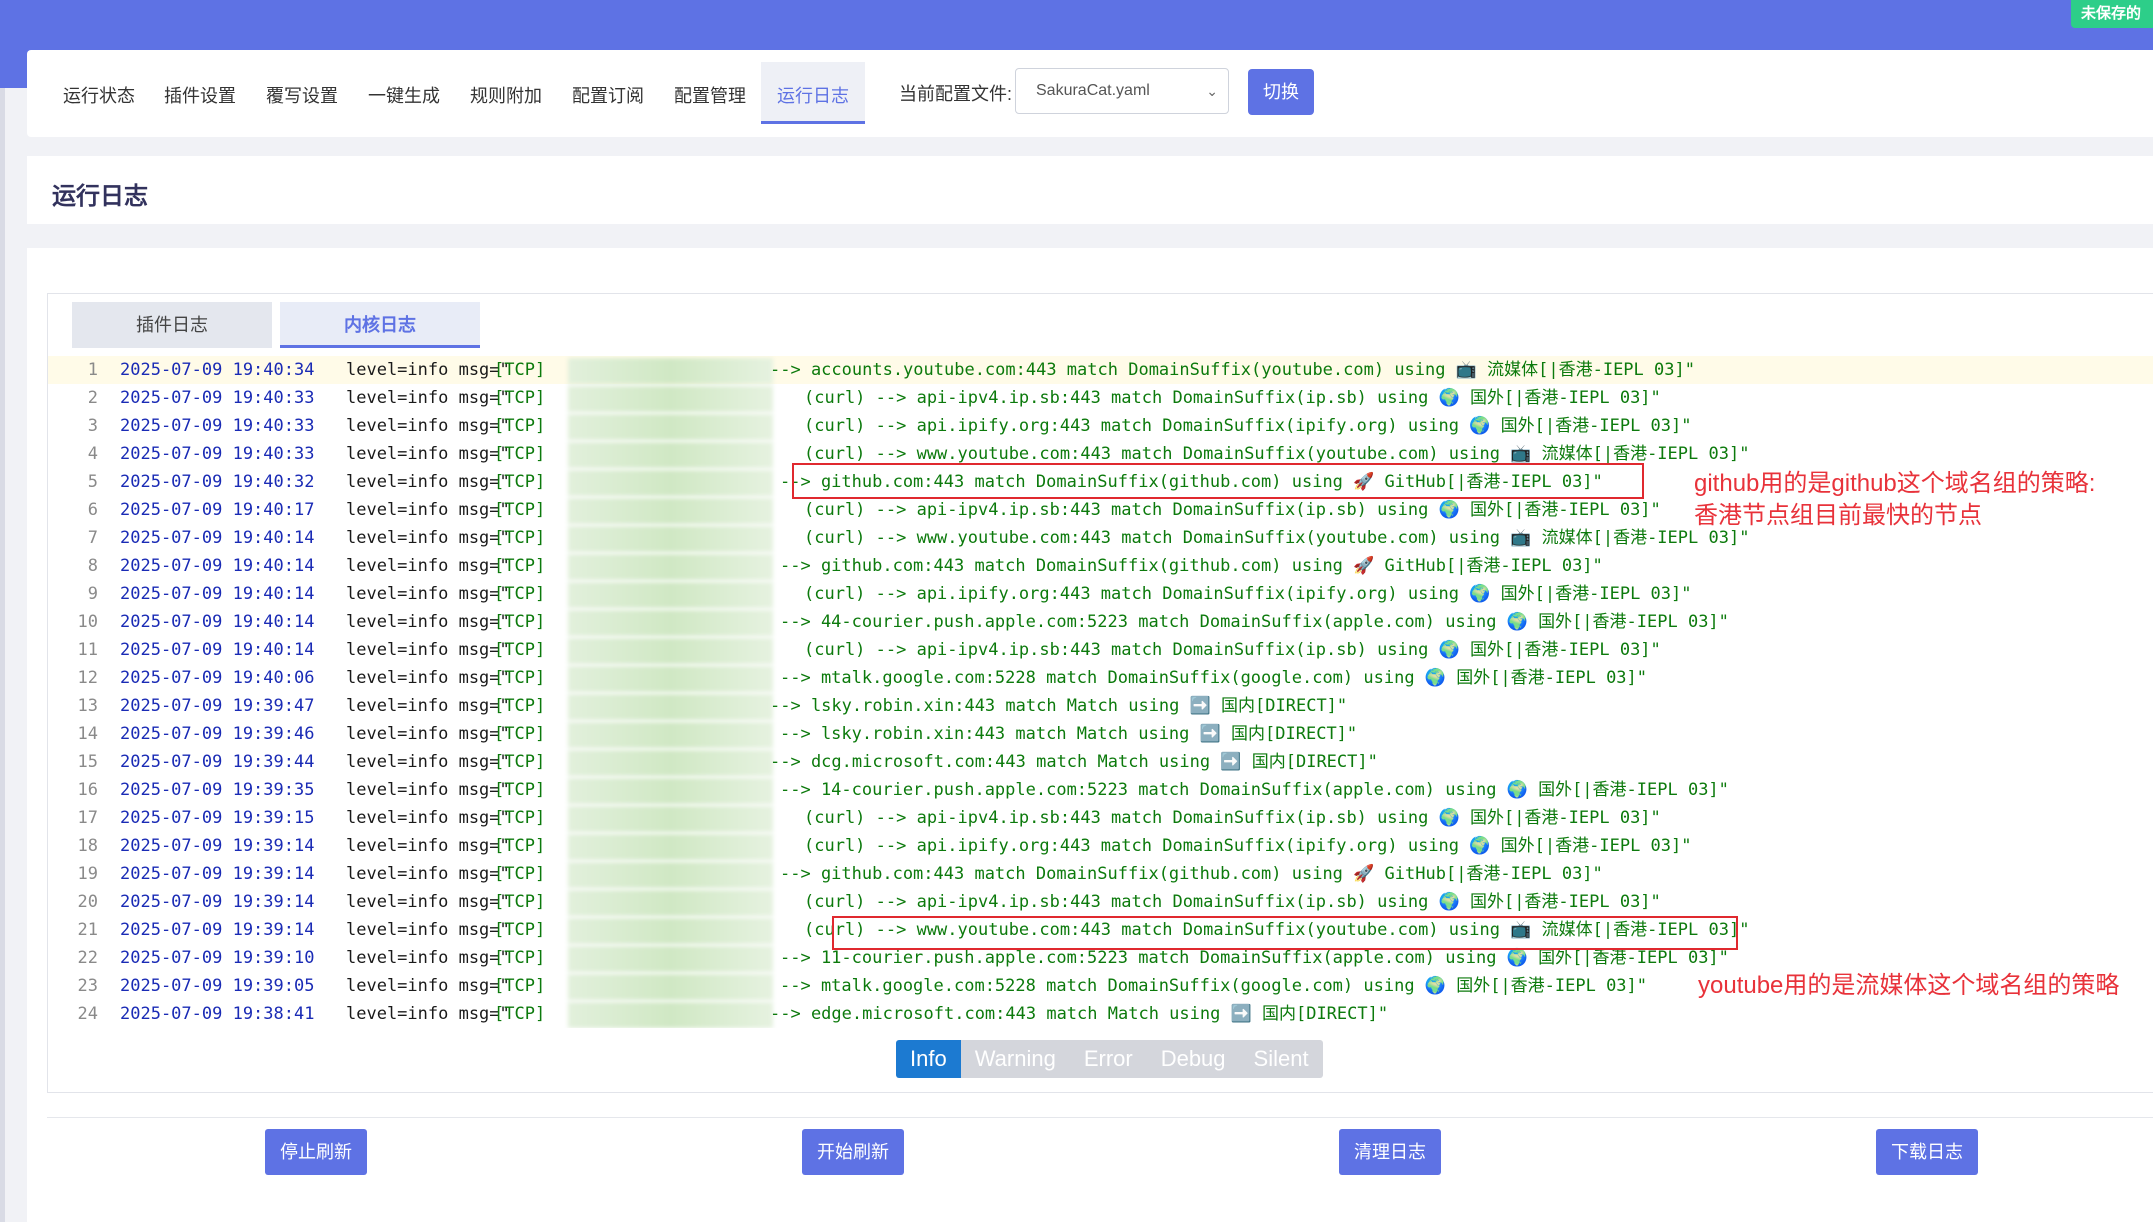 The height and width of the screenshot is (1222, 2153). Describe the element at coordinates (710, 95) in the screenshot. I see `tab-config-manage: 配置管理` at that location.